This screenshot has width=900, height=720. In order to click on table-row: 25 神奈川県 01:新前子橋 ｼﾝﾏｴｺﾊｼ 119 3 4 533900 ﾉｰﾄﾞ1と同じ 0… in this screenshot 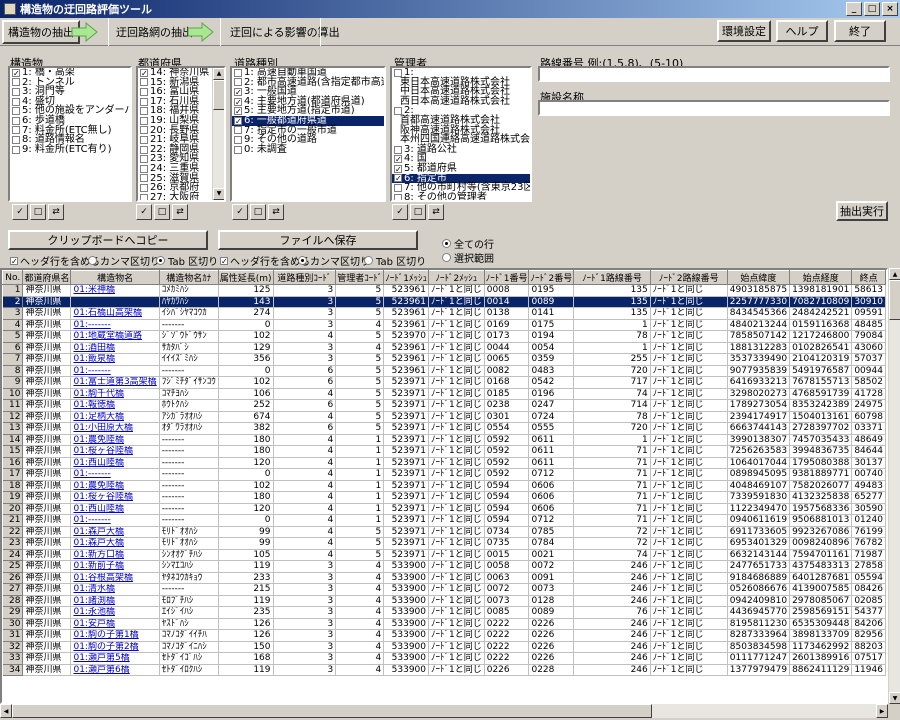, I will do `click(444, 566)`.